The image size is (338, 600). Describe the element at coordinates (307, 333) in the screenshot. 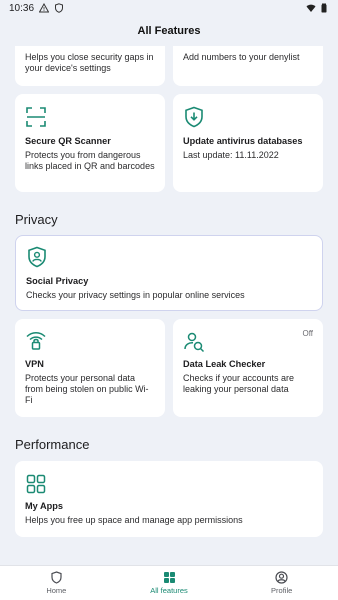

I see `status-badge: Off` at that location.